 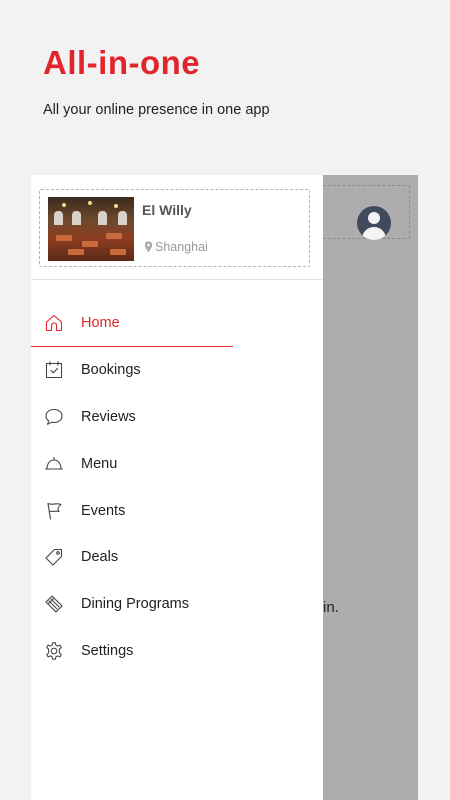 I want to click on menu-item-label: Settings, so click(x=107, y=650).